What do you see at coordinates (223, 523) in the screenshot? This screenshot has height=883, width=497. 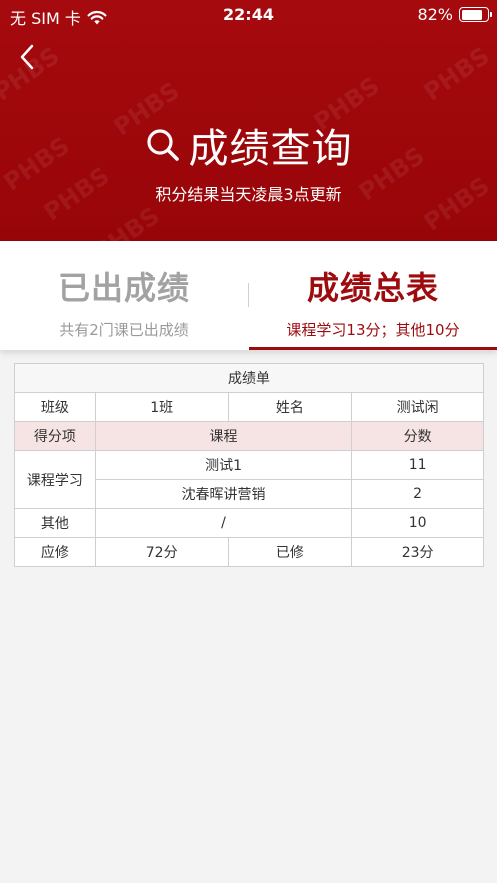 I see `other-course: /` at bounding box center [223, 523].